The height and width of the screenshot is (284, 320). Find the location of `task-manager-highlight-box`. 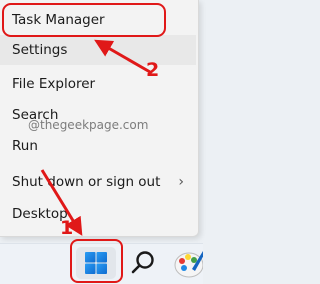

task-manager-highlight-box is located at coordinates (84, 20).